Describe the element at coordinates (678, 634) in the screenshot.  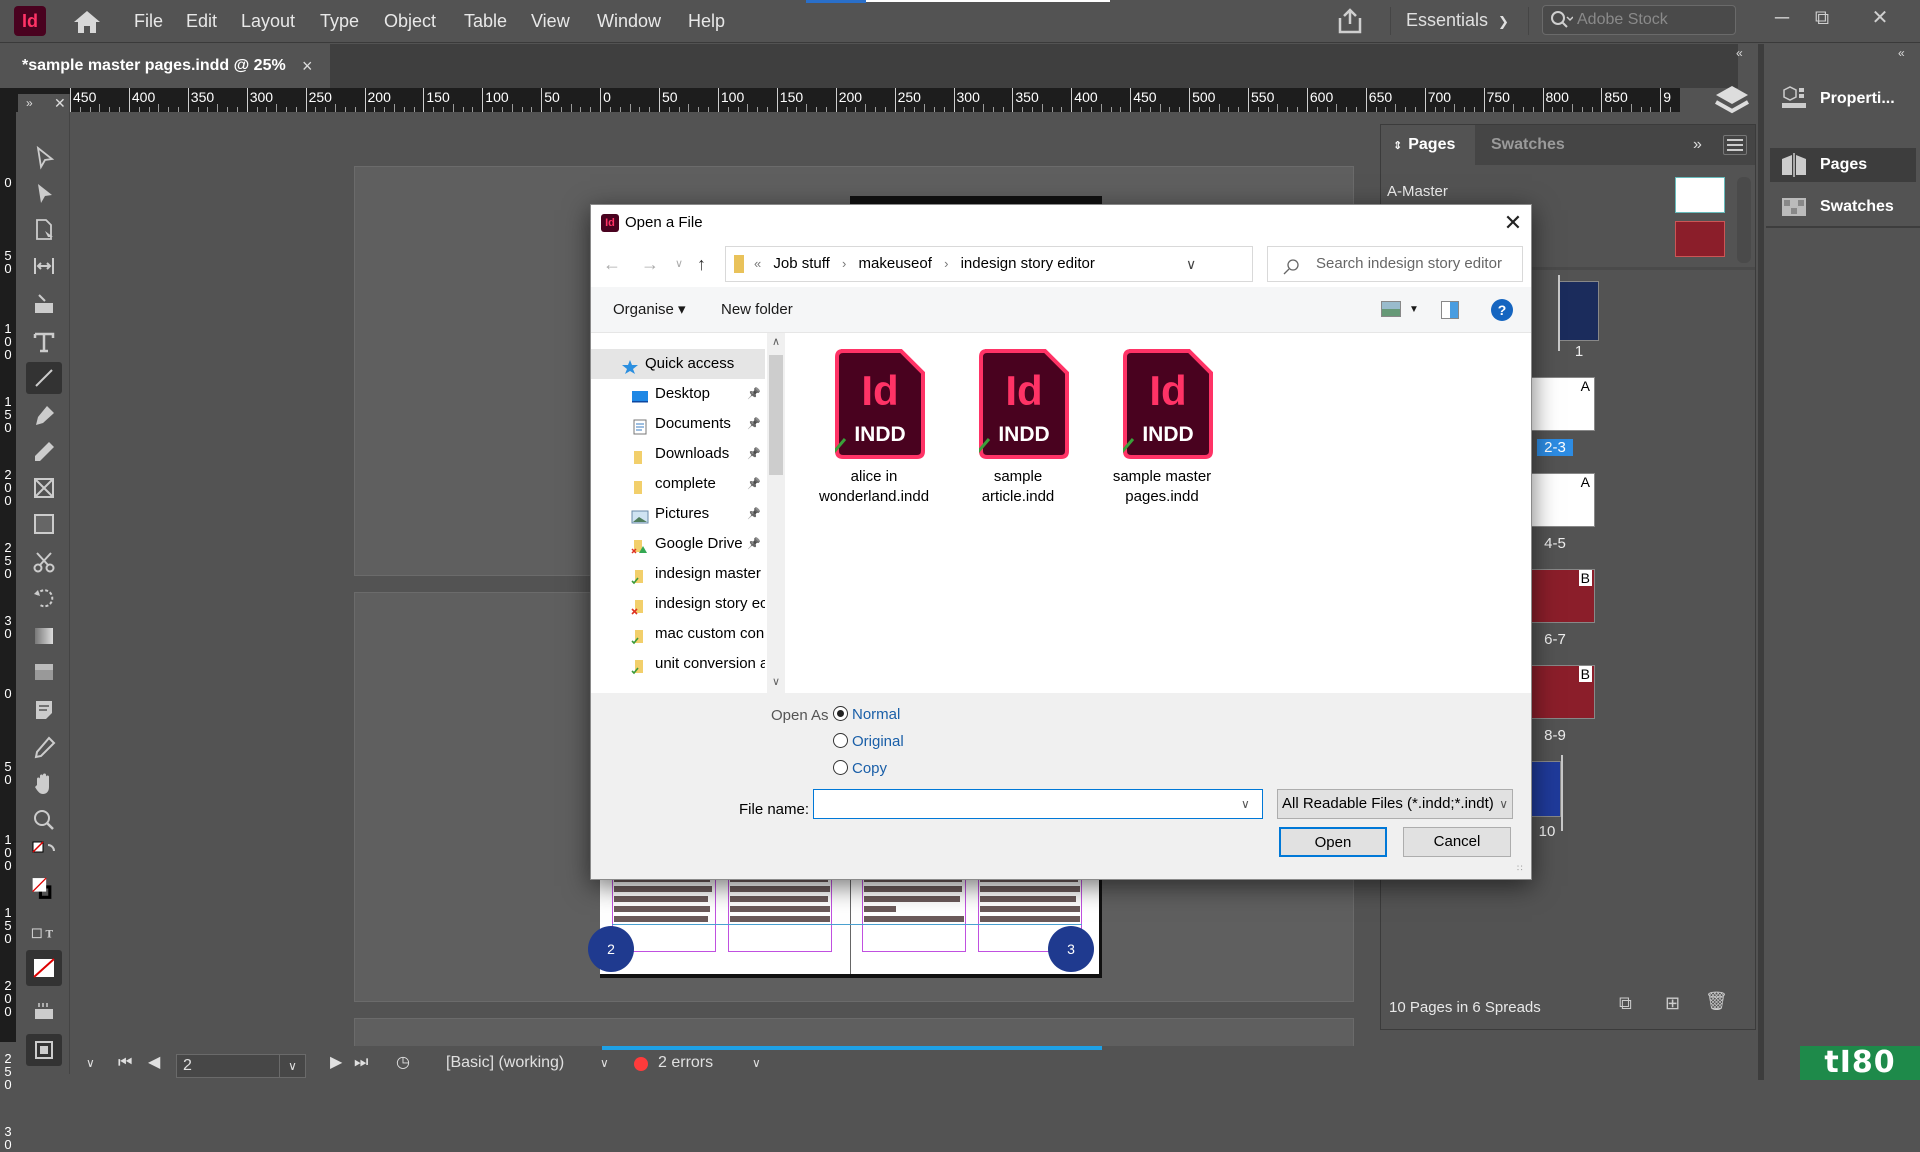
I see `nav-item: mac custom con` at that location.